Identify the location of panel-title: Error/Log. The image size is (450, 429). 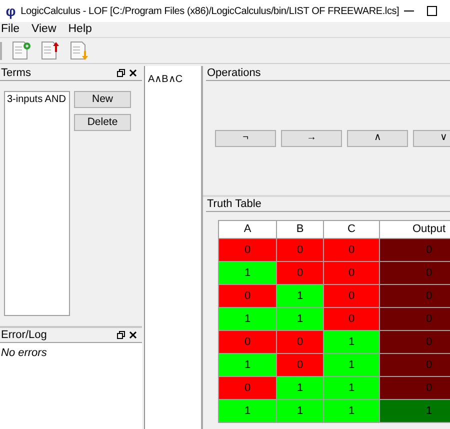
(24, 335).